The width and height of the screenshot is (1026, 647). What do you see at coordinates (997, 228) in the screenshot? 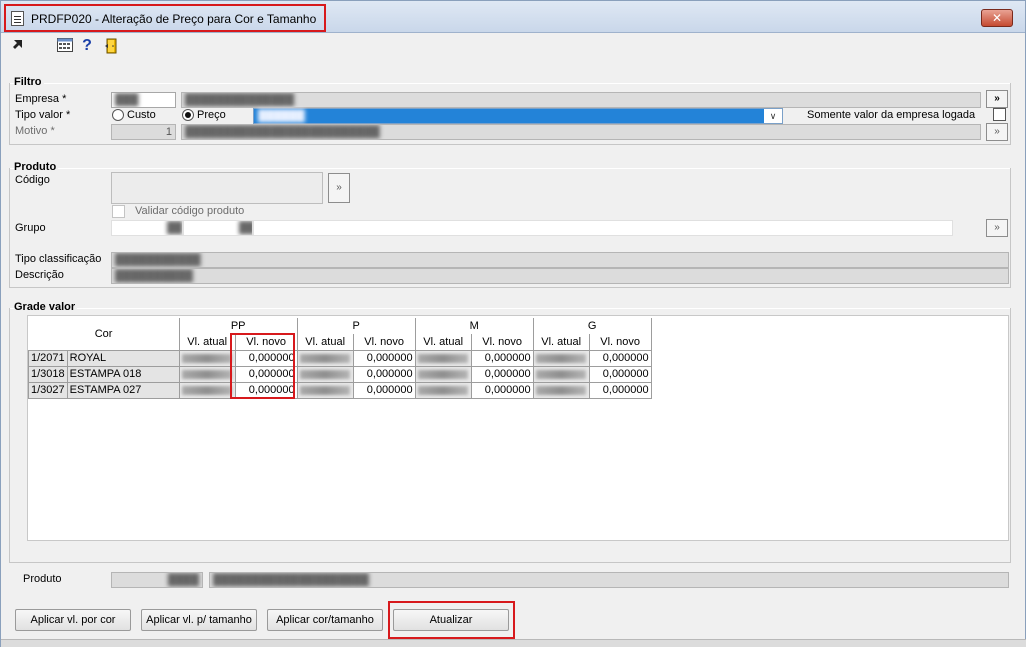
I see `grupo-lookup-button: »` at bounding box center [997, 228].